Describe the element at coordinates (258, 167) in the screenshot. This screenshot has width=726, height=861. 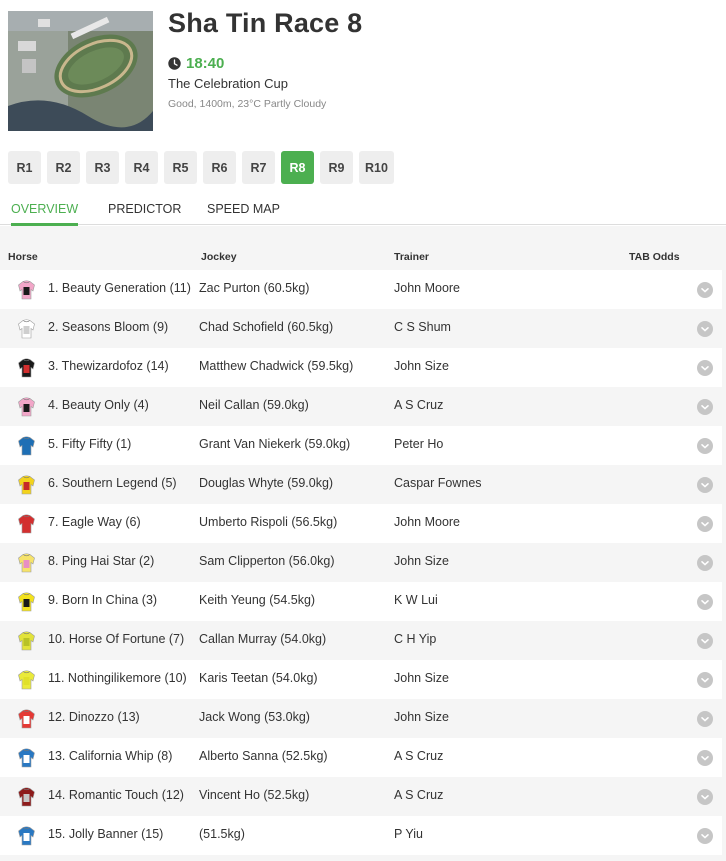
I see `race-tab-r7: R7` at that location.